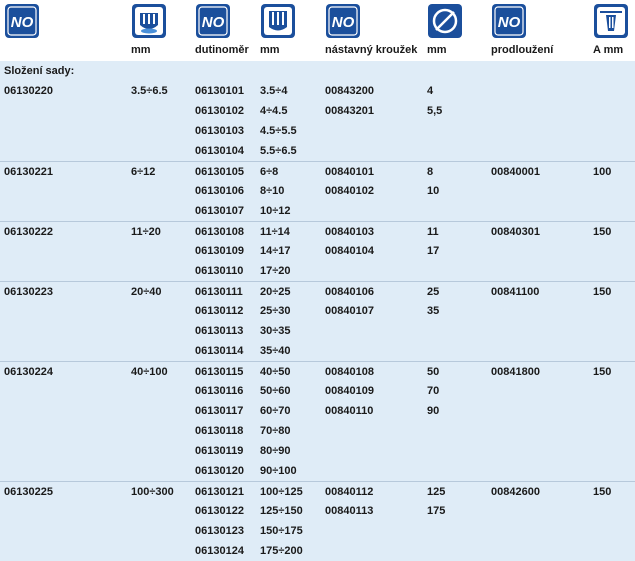  Describe the element at coordinates (445, 21) in the screenshot. I see `diameter-icon` at that location.